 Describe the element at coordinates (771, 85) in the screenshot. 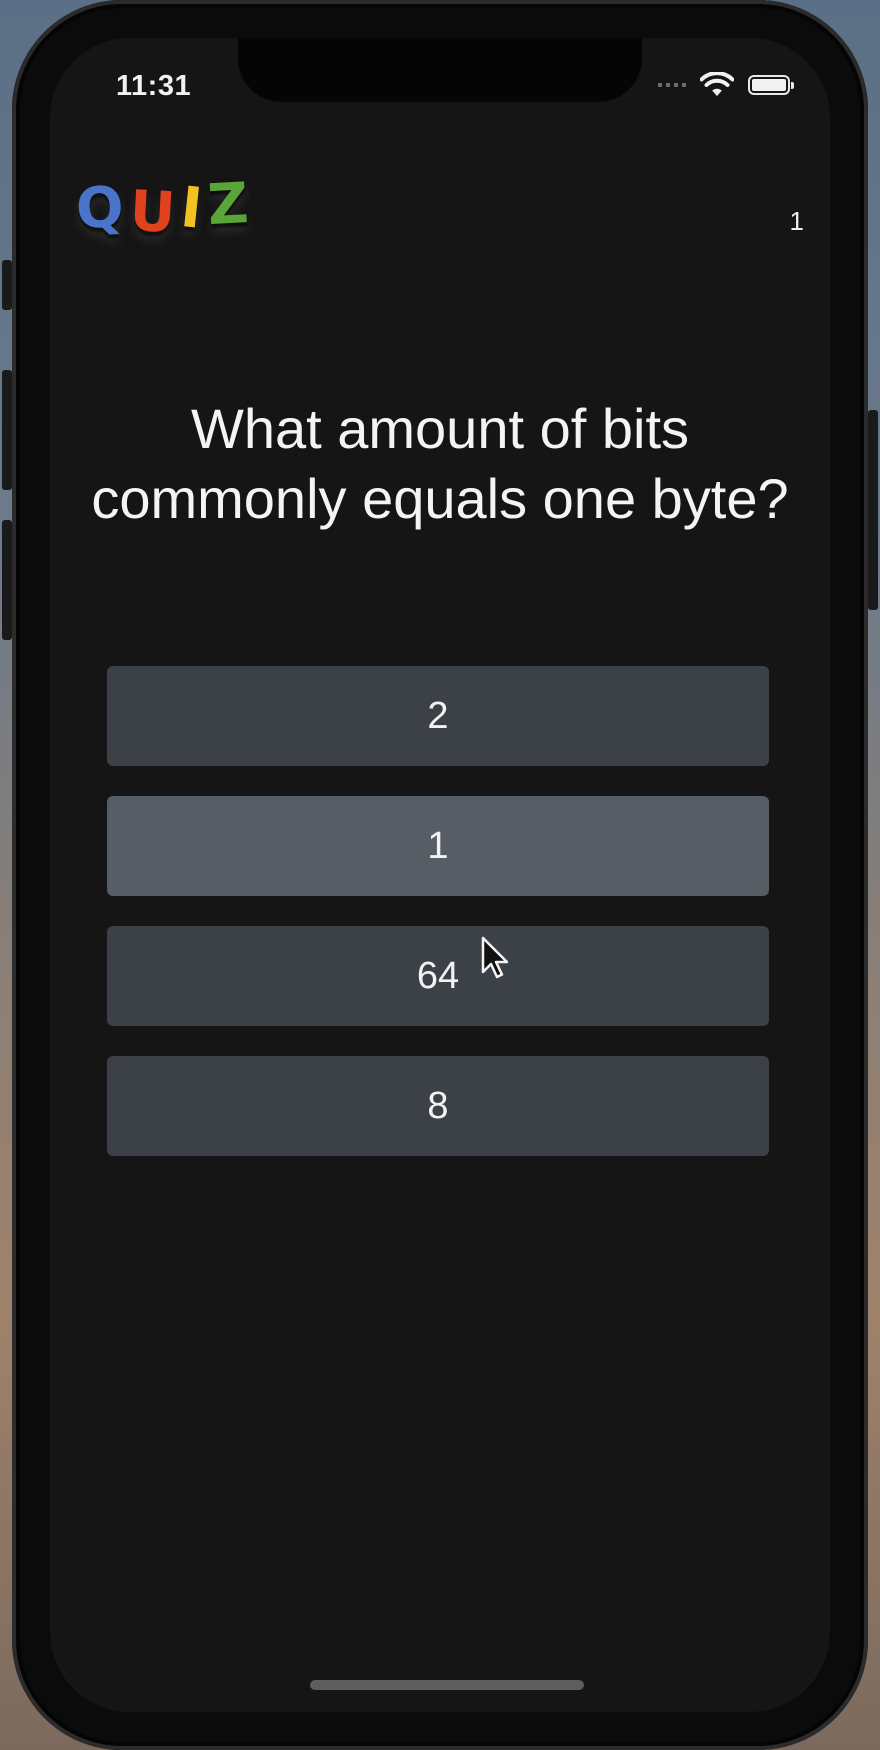

I see `battery-icon` at that location.